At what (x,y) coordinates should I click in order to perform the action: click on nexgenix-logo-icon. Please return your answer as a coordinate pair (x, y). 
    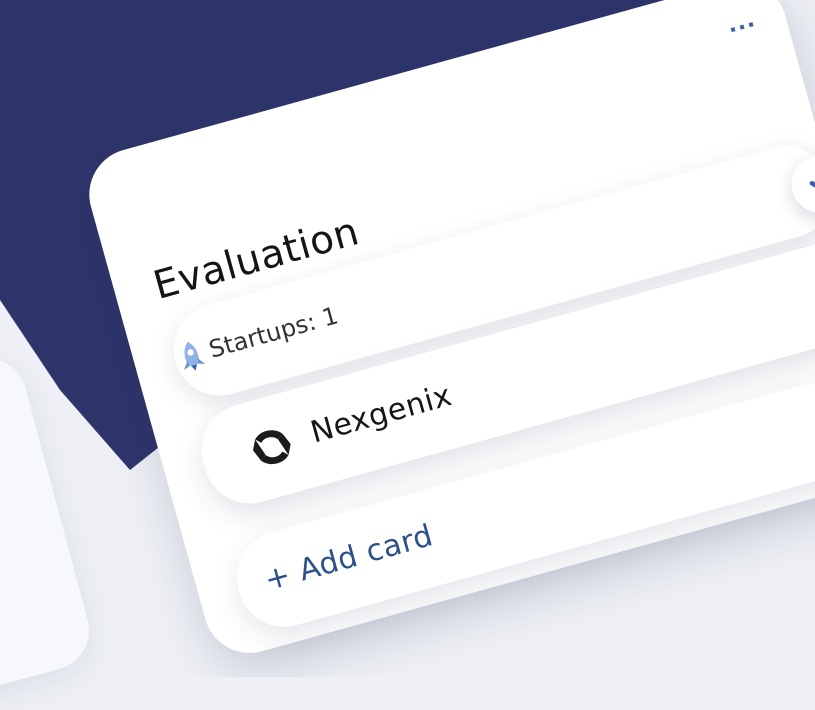
    Looking at the image, I should click on (271, 447).